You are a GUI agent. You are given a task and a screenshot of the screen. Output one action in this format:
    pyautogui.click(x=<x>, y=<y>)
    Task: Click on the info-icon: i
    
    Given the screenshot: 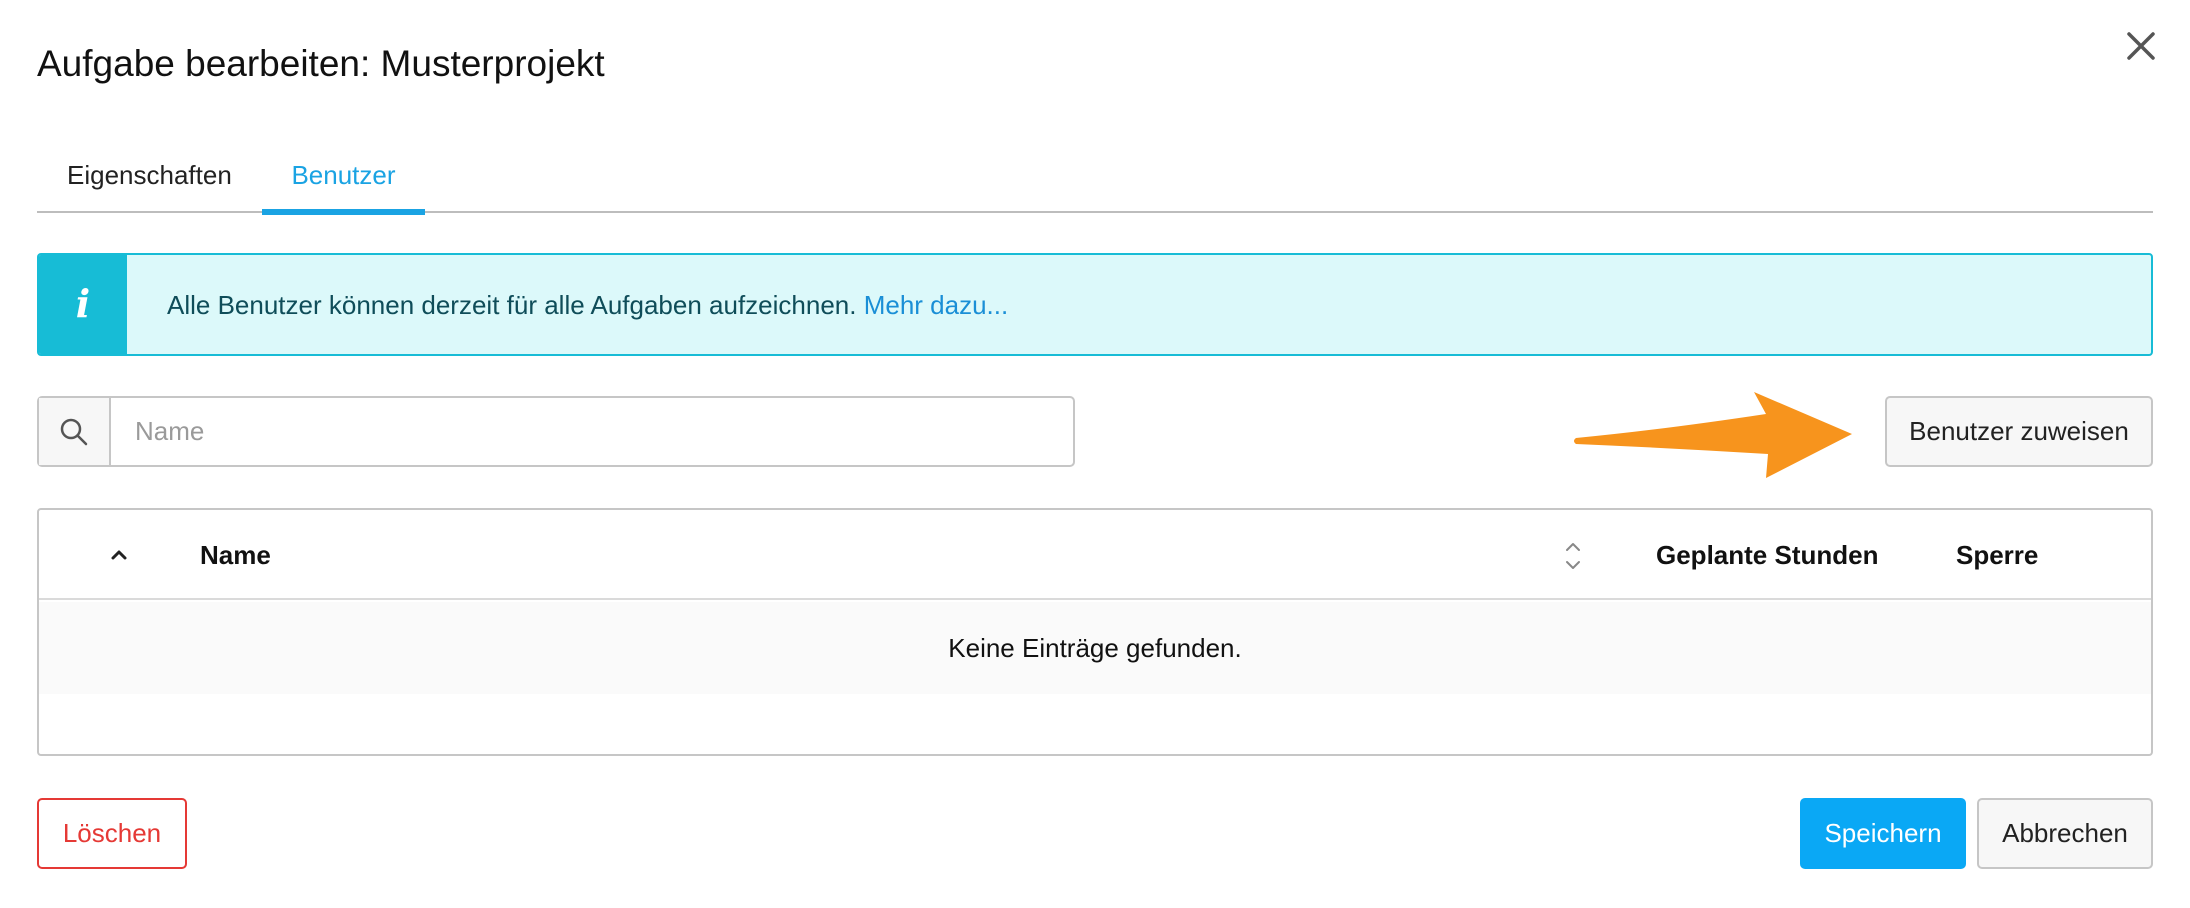 What is the action you would take?
    pyautogui.click(x=83, y=303)
    